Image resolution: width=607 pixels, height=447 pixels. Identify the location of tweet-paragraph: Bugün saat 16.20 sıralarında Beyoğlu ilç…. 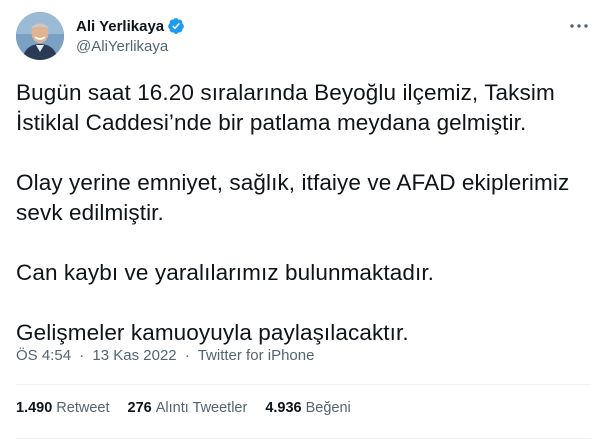
(285, 107).